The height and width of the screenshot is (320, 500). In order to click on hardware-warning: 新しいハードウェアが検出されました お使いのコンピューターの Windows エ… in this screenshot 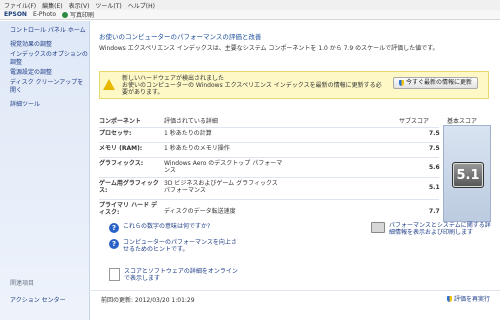, I will do `click(294, 85)`.